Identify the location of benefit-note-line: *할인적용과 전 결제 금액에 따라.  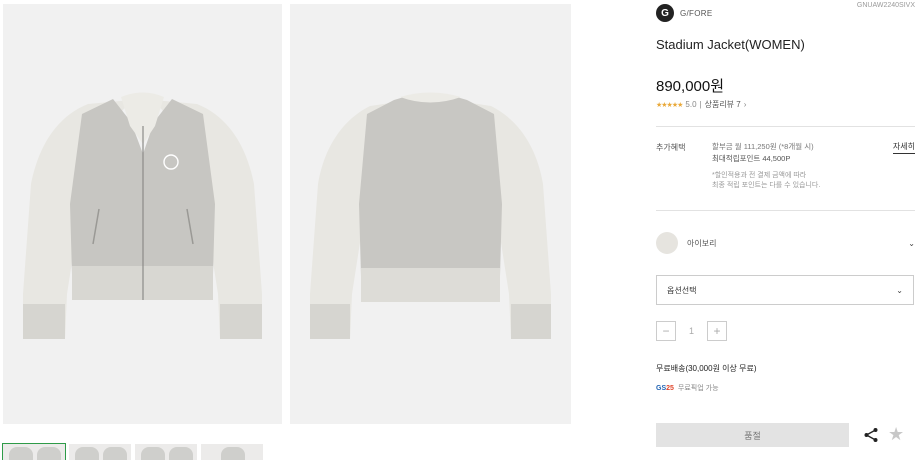
(759, 175).